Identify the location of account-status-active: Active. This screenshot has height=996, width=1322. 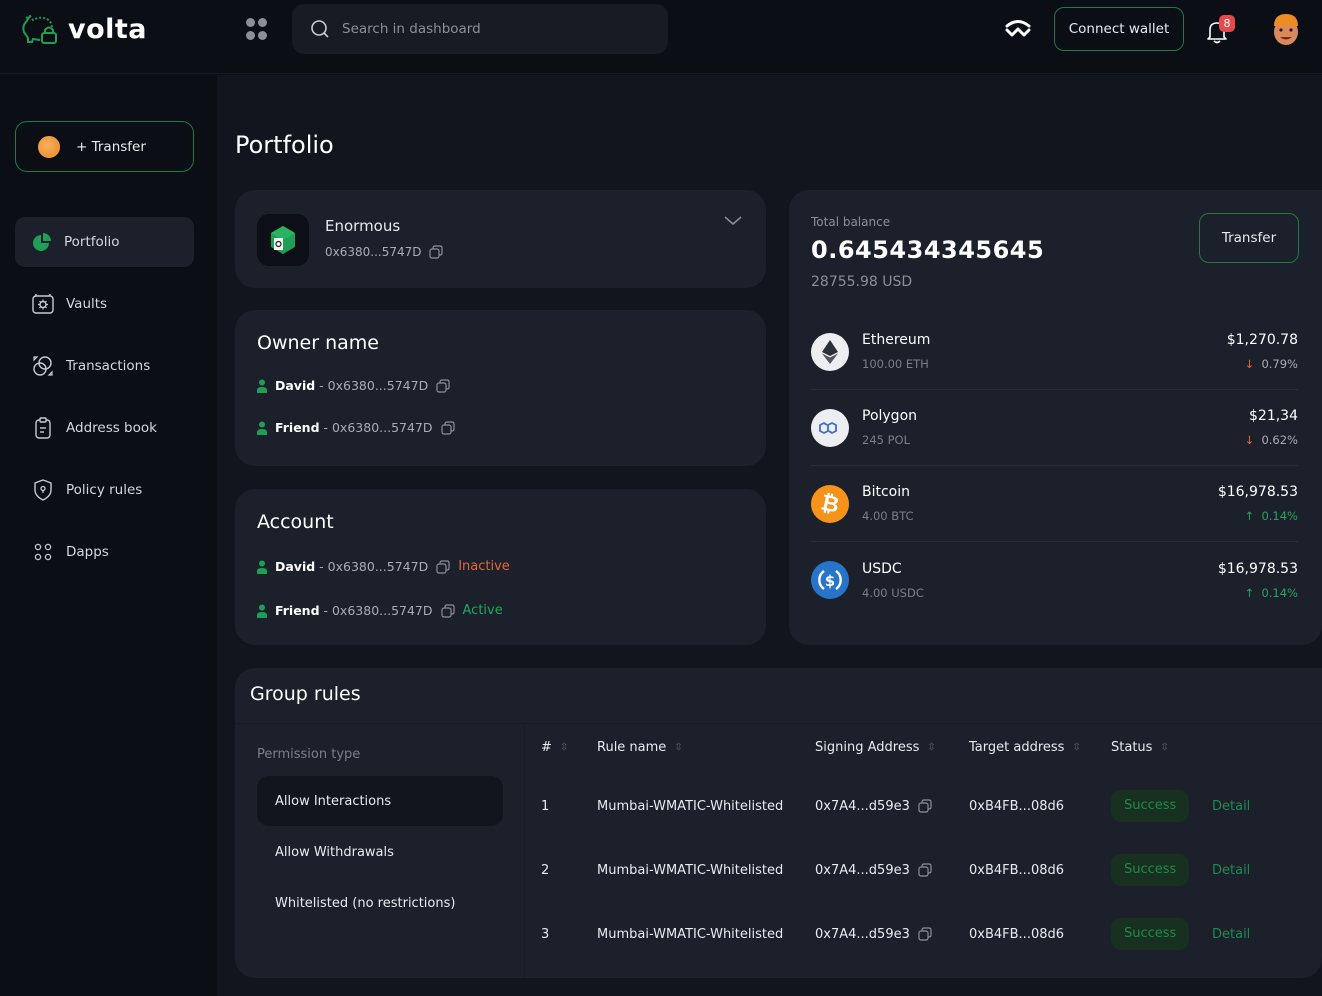
(482, 610).